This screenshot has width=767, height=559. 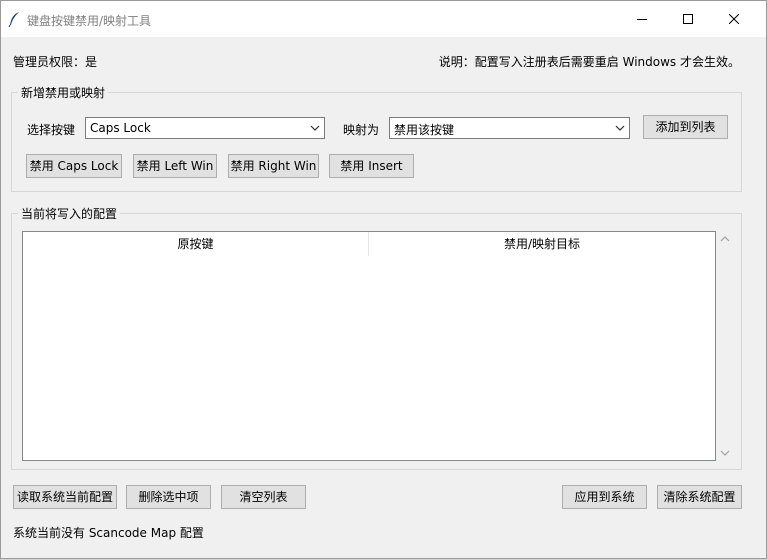 I want to click on minimize-button, so click(x=642, y=19).